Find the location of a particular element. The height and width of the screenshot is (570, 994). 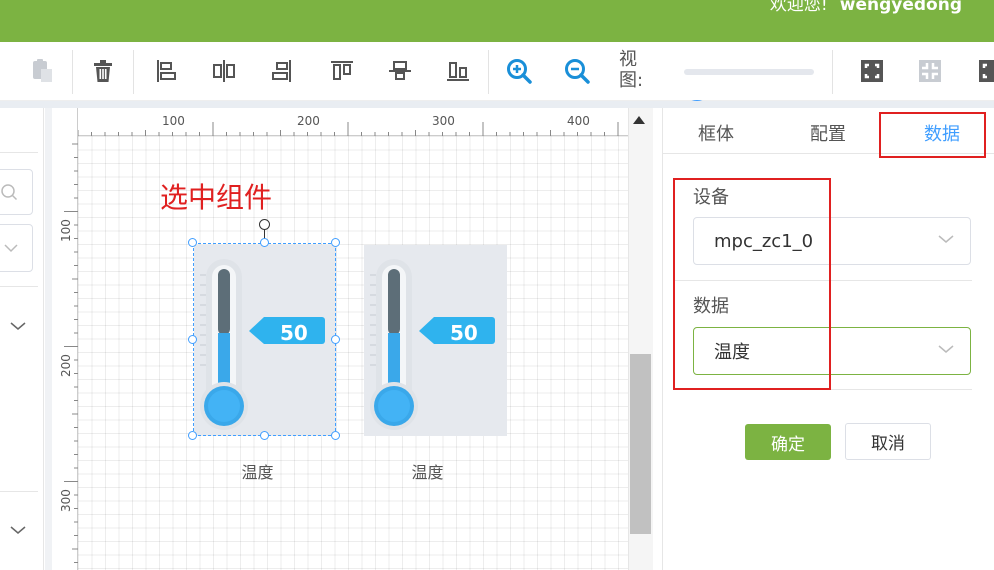

canvas-scrollbar-thumb is located at coordinates (640, 444).